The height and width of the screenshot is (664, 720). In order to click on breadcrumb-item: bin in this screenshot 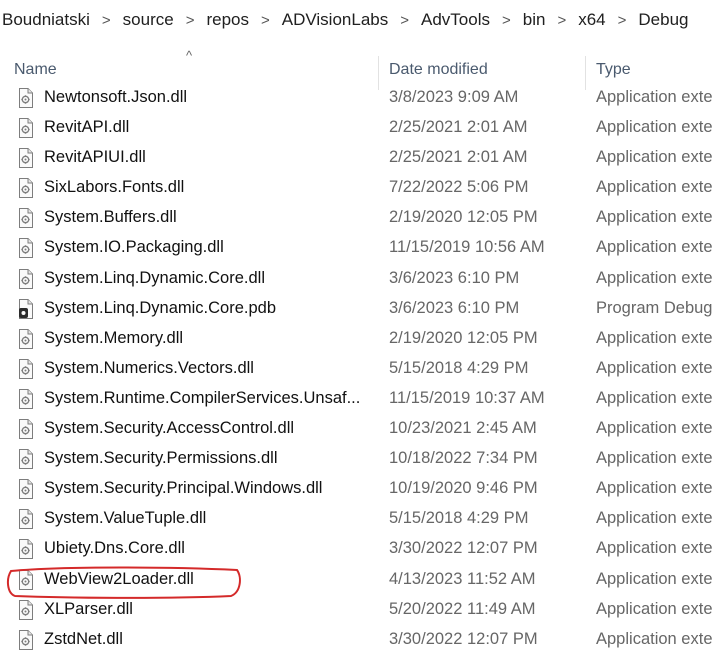, I will do `click(534, 20)`.